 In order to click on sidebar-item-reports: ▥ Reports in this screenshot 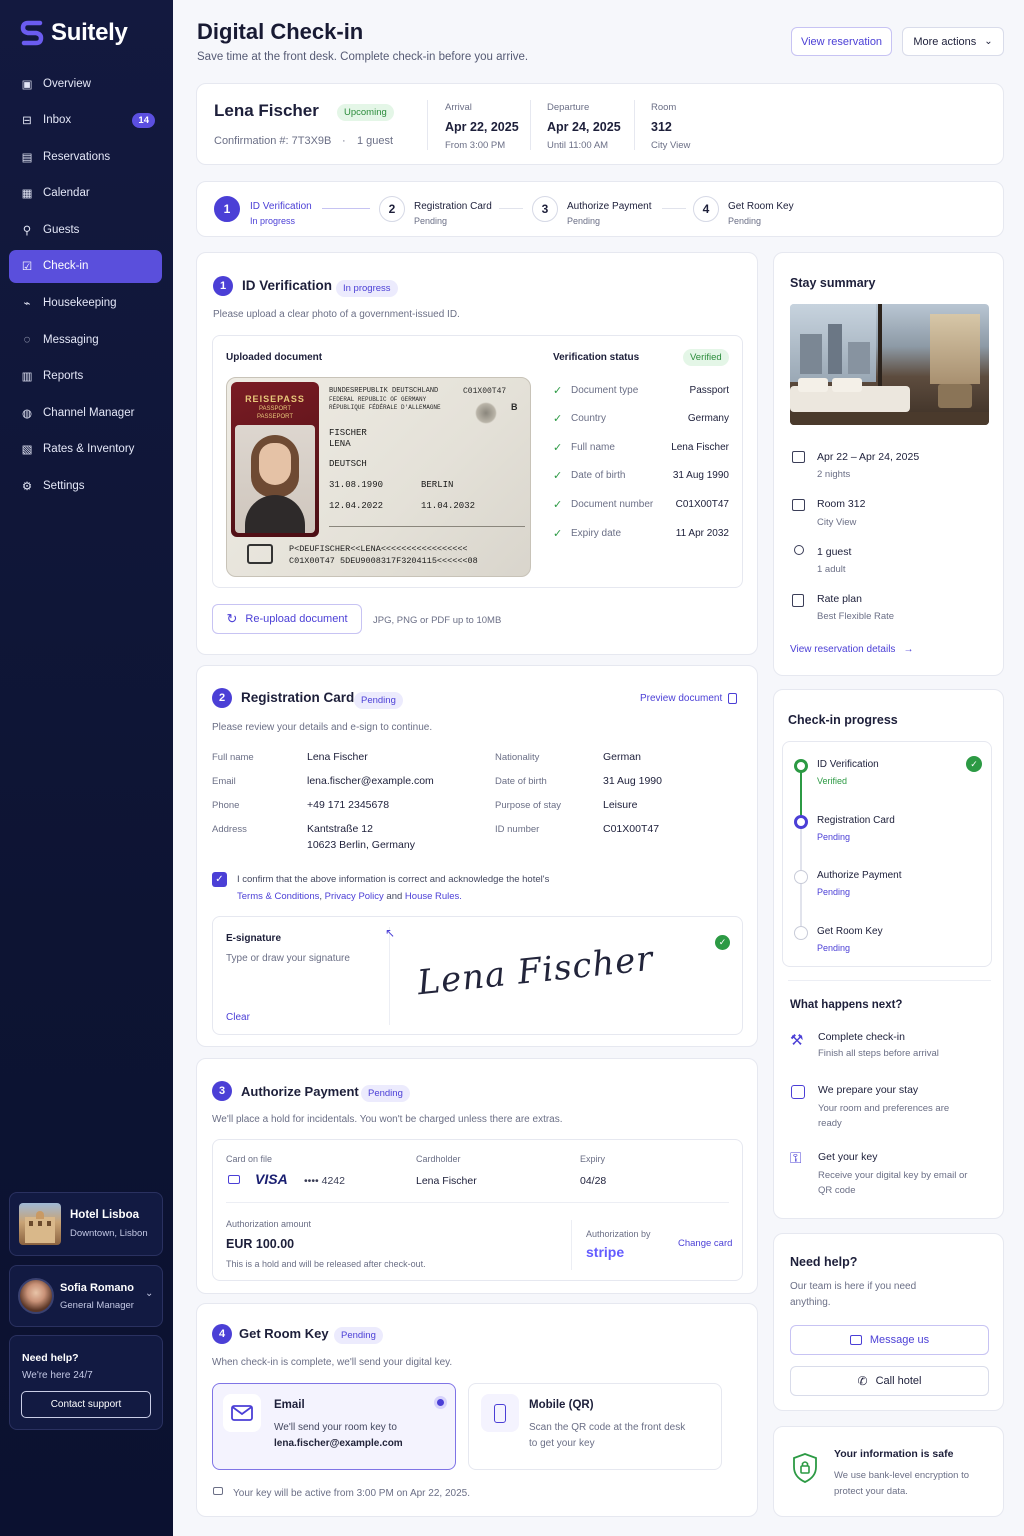, I will do `click(85, 376)`.